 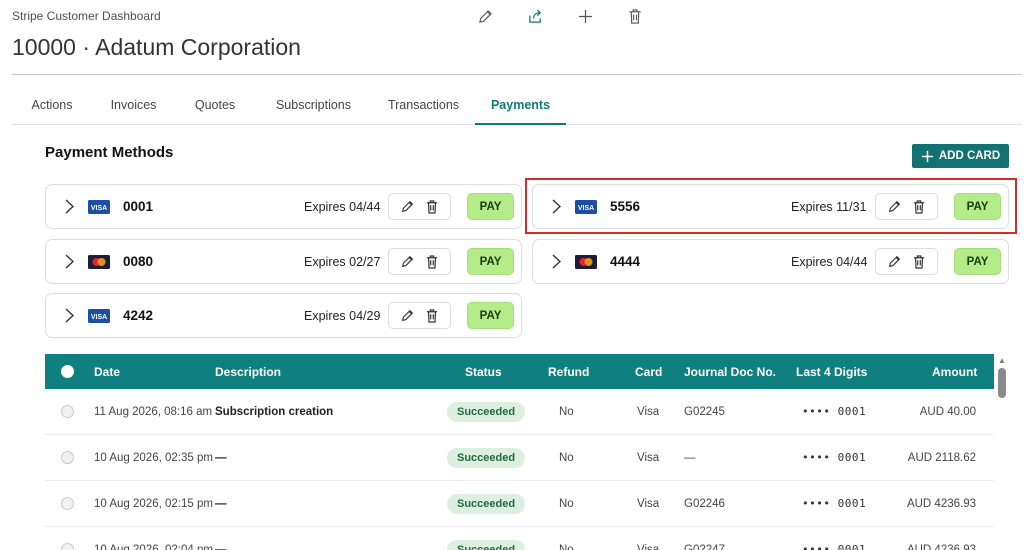 I want to click on new-button, so click(x=585, y=16).